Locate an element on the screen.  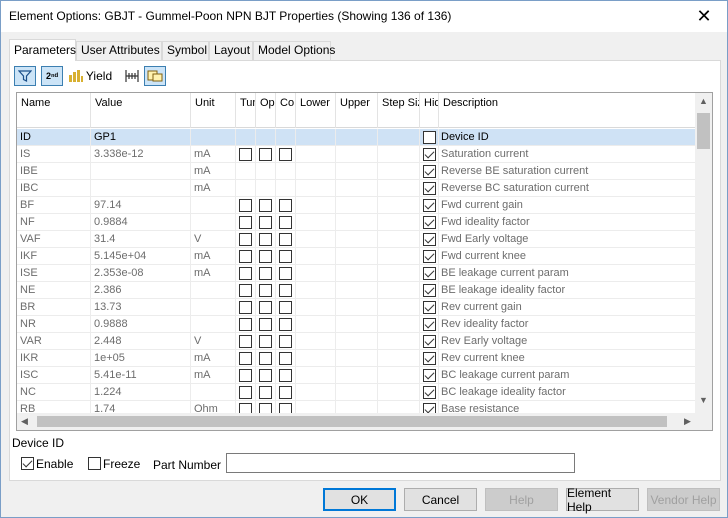
col-header-hide: Hide is located at coordinates (429, 110).